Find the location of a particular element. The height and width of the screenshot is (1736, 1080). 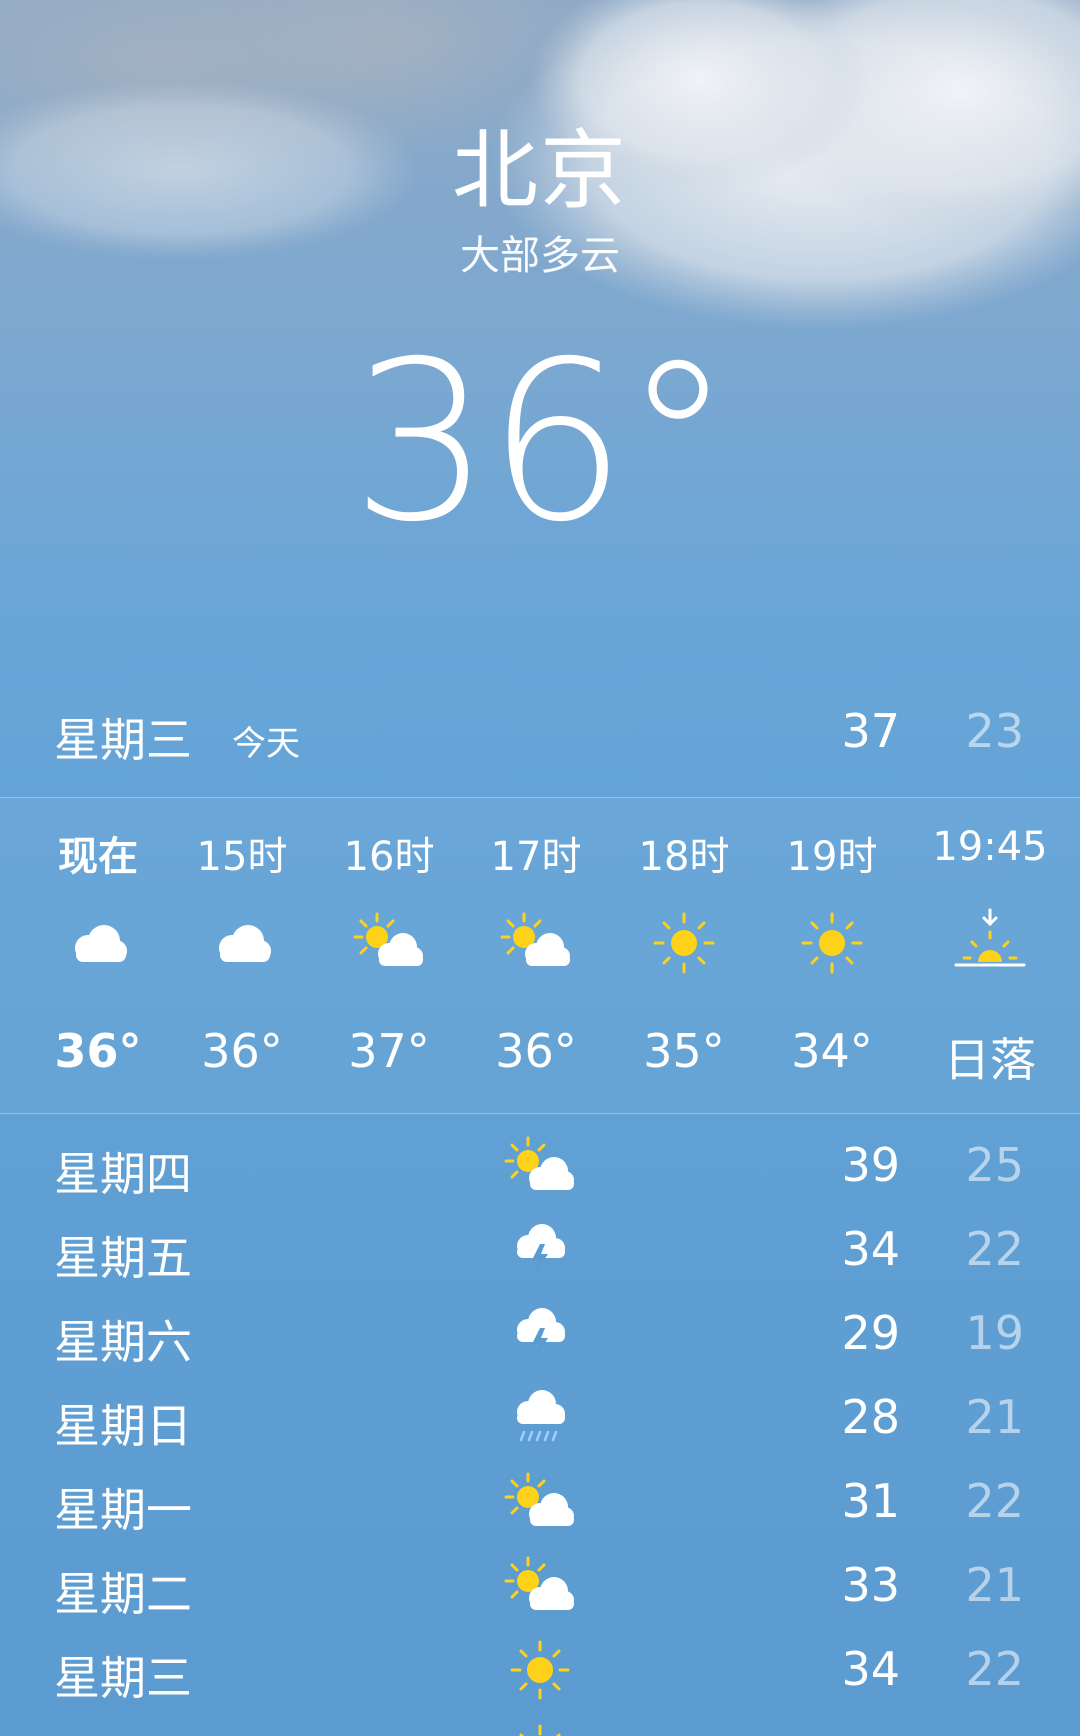

day-high-temp: 33 is located at coordinates (870, 1585).